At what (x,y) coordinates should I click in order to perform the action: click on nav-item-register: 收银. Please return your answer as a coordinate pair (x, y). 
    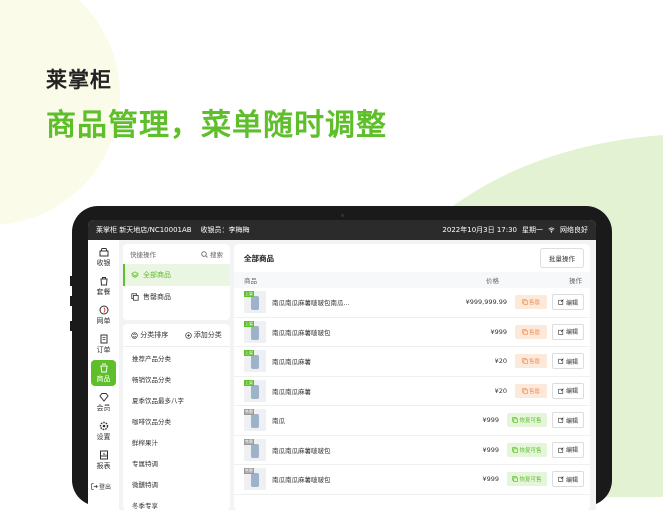
    Looking at the image, I should click on (103, 257).